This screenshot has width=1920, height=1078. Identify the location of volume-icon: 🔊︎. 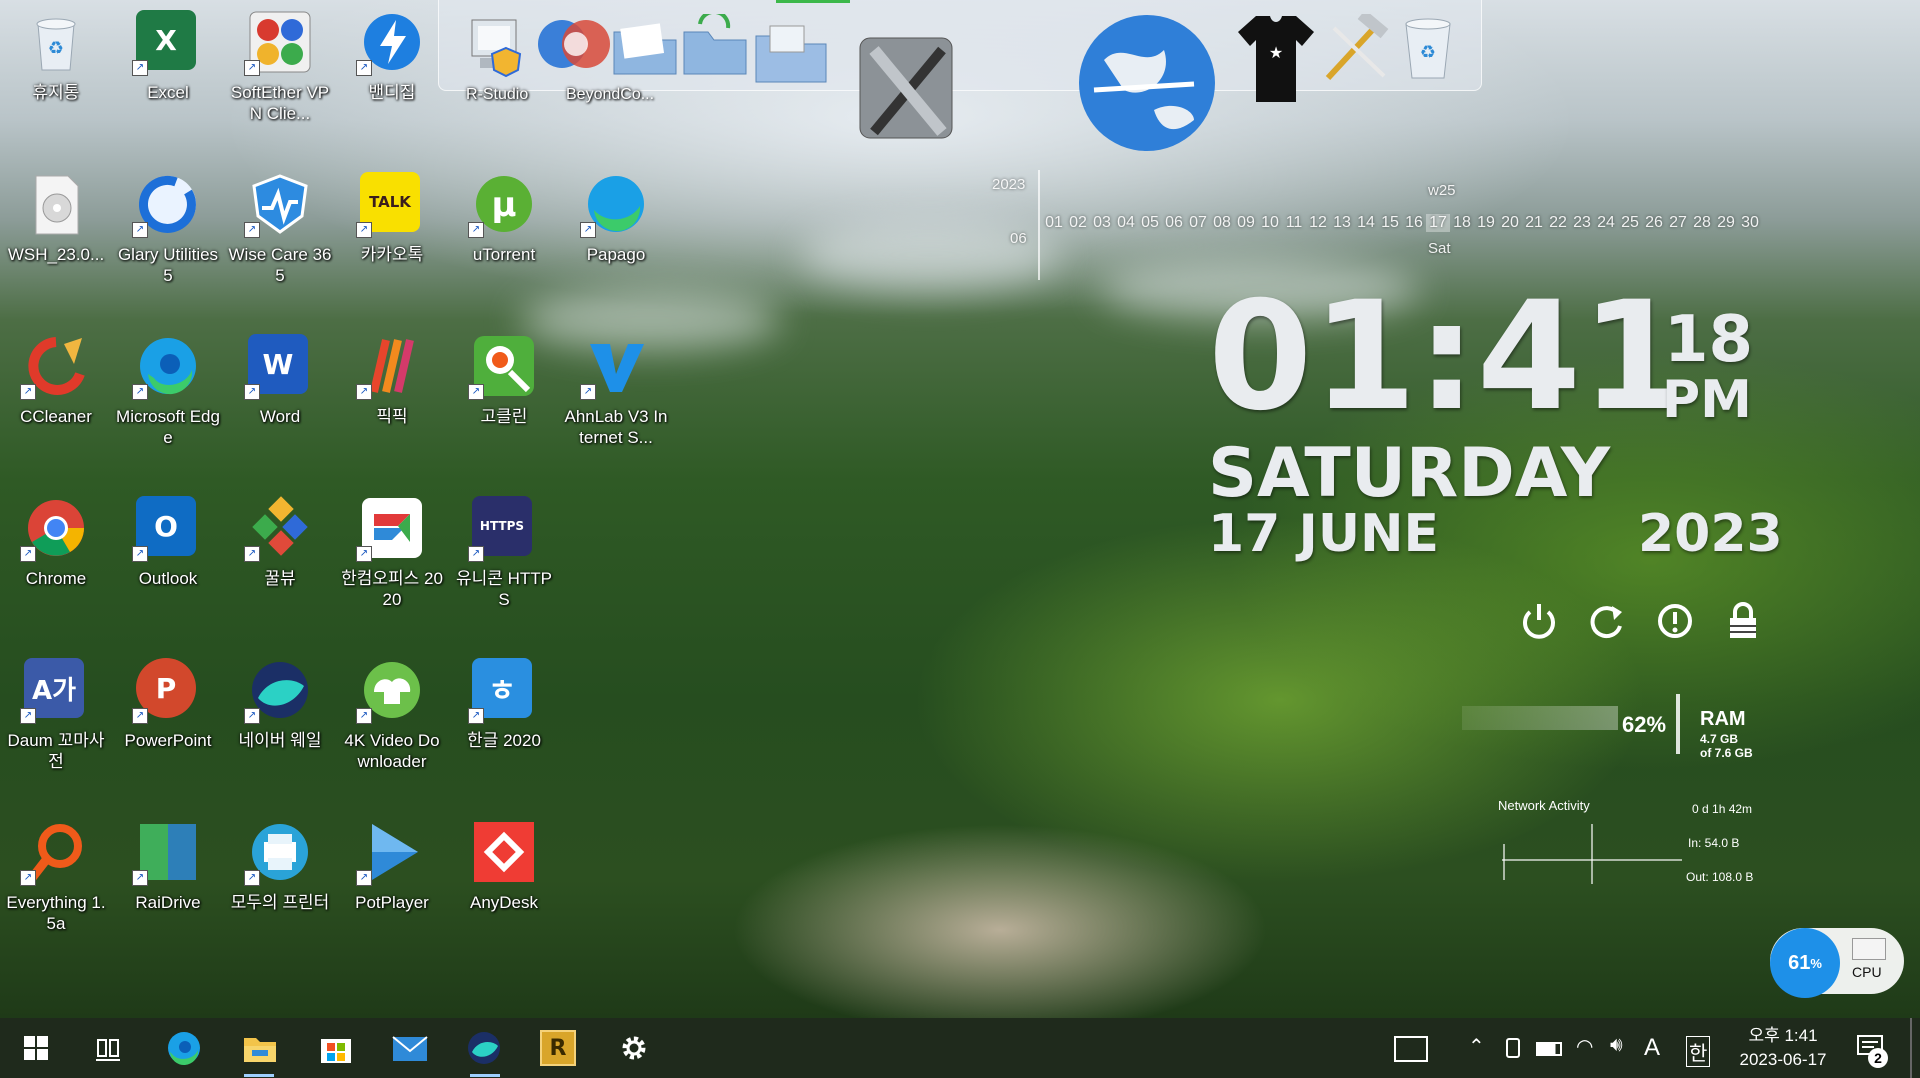
(1616, 1045).